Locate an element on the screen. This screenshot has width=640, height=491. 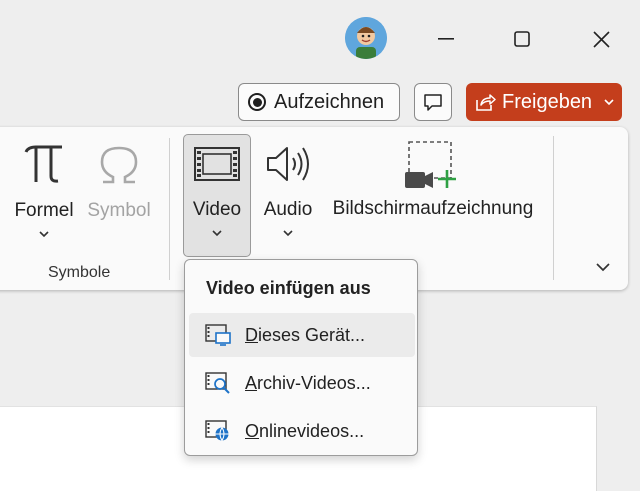
audio-label: Audio is located at coordinates (288, 209).